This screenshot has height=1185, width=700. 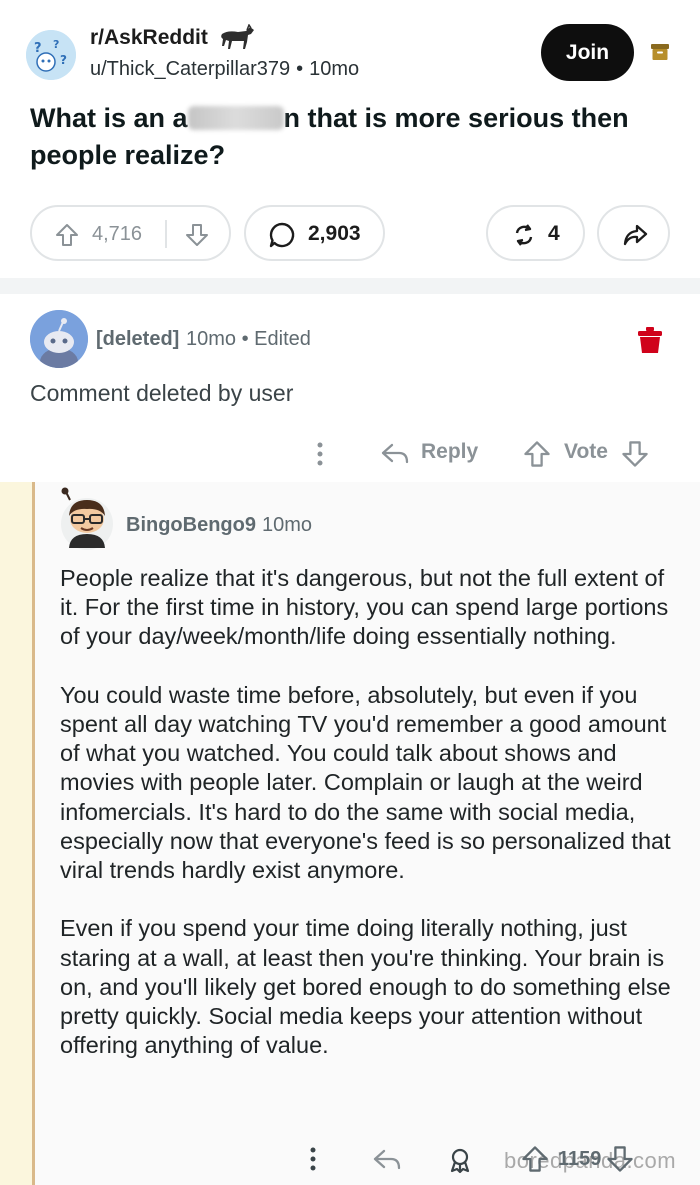 I want to click on archive-icon, so click(x=660, y=52).